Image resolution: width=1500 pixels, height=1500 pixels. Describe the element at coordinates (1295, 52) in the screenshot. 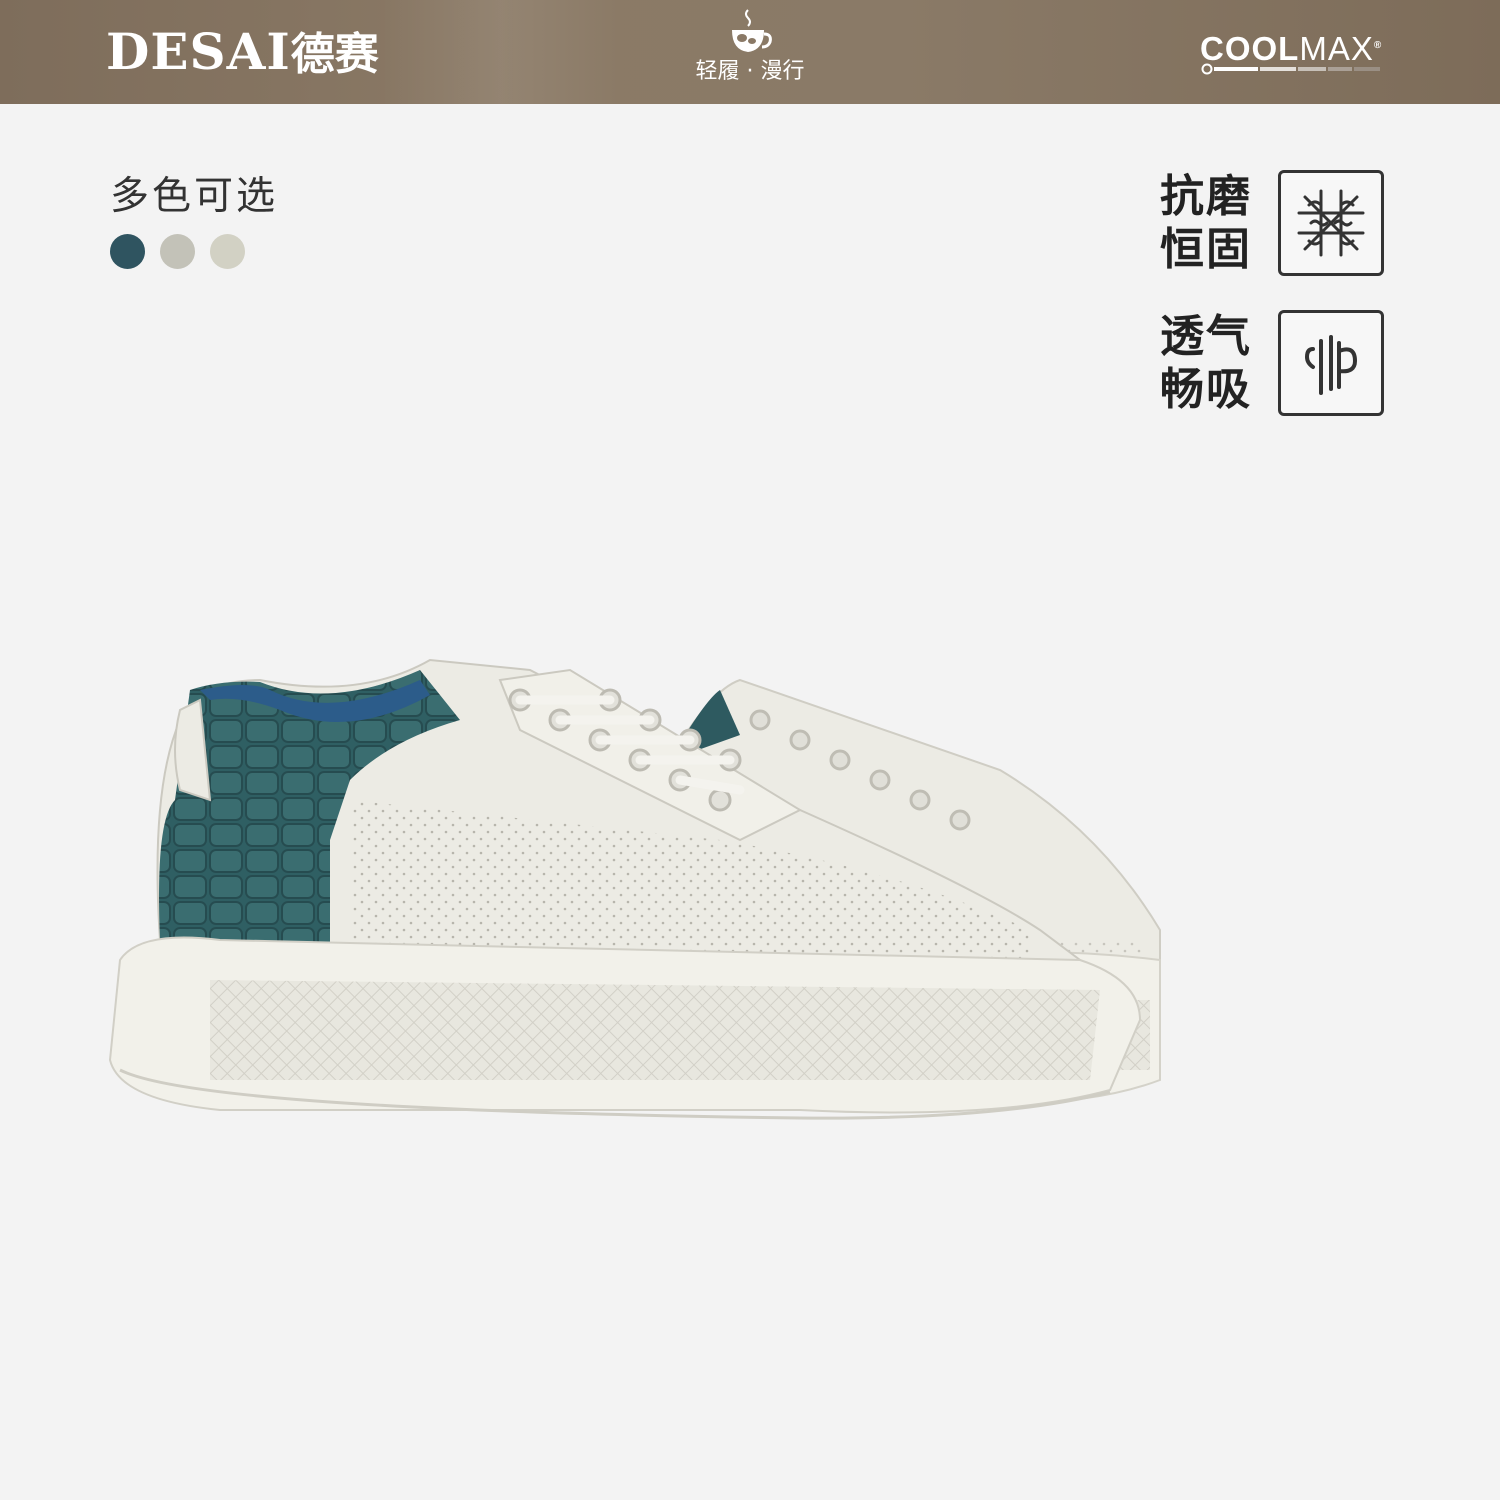

I see `coolmax-logo: COOLMAX®` at that location.